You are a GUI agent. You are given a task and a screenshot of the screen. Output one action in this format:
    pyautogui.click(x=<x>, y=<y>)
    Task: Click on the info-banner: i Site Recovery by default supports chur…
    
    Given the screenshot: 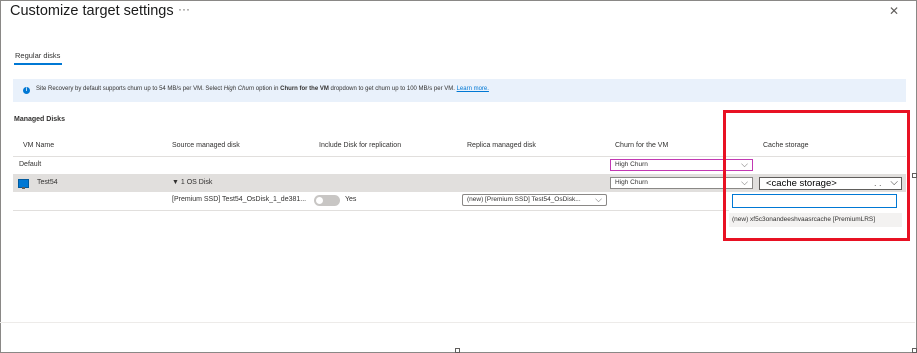 What is the action you would take?
    pyautogui.click(x=459, y=90)
    